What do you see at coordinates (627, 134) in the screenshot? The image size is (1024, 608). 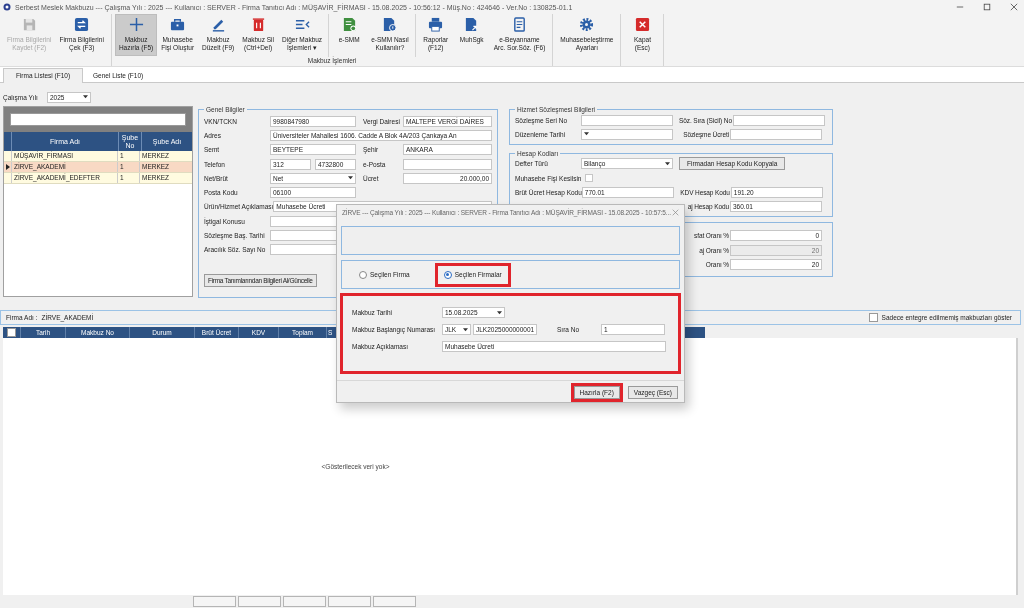 I see `dropdown` at bounding box center [627, 134].